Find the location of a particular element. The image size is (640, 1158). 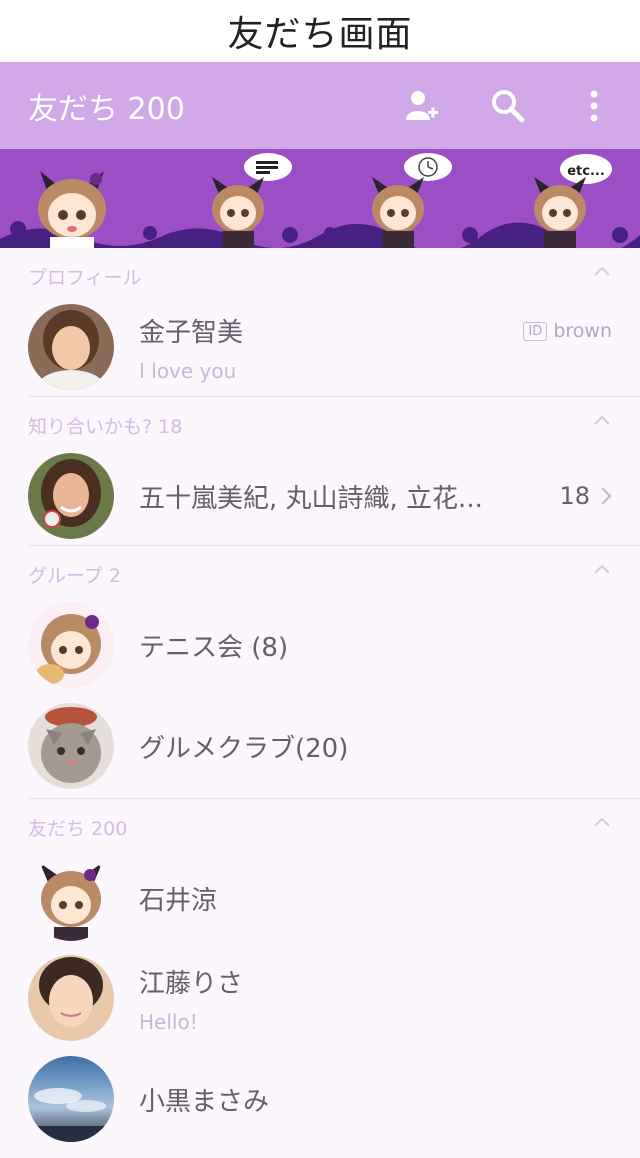

profile-status: I love you is located at coordinates (188, 370).